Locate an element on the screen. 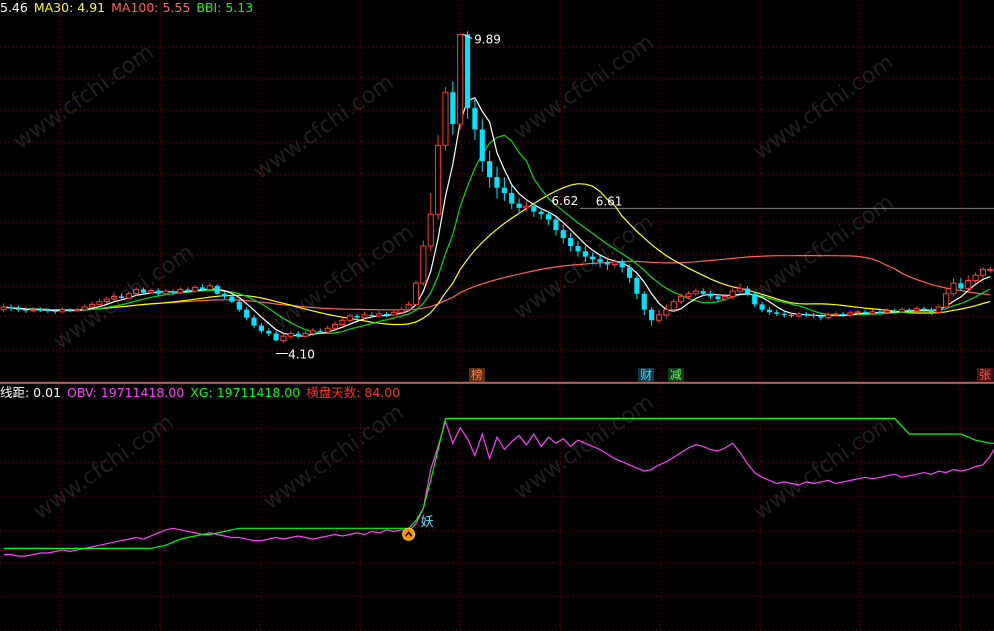 The image size is (994, 631). marker-bang: 榜 is located at coordinates (476, 375).